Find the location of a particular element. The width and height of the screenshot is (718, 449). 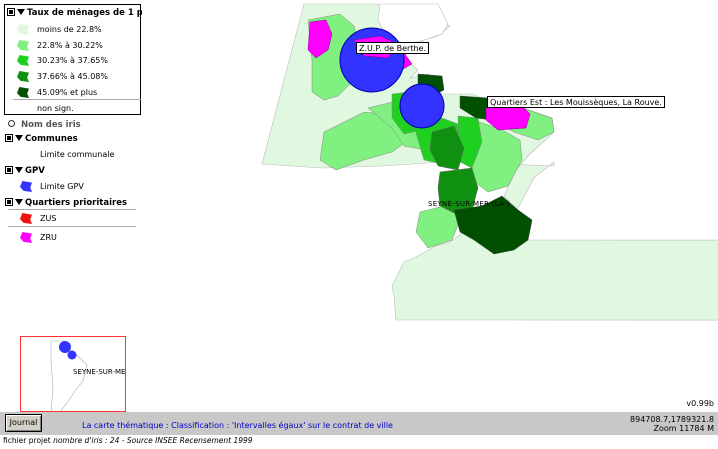

legend-item-label: ZUS is located at coordinates (48, 218).